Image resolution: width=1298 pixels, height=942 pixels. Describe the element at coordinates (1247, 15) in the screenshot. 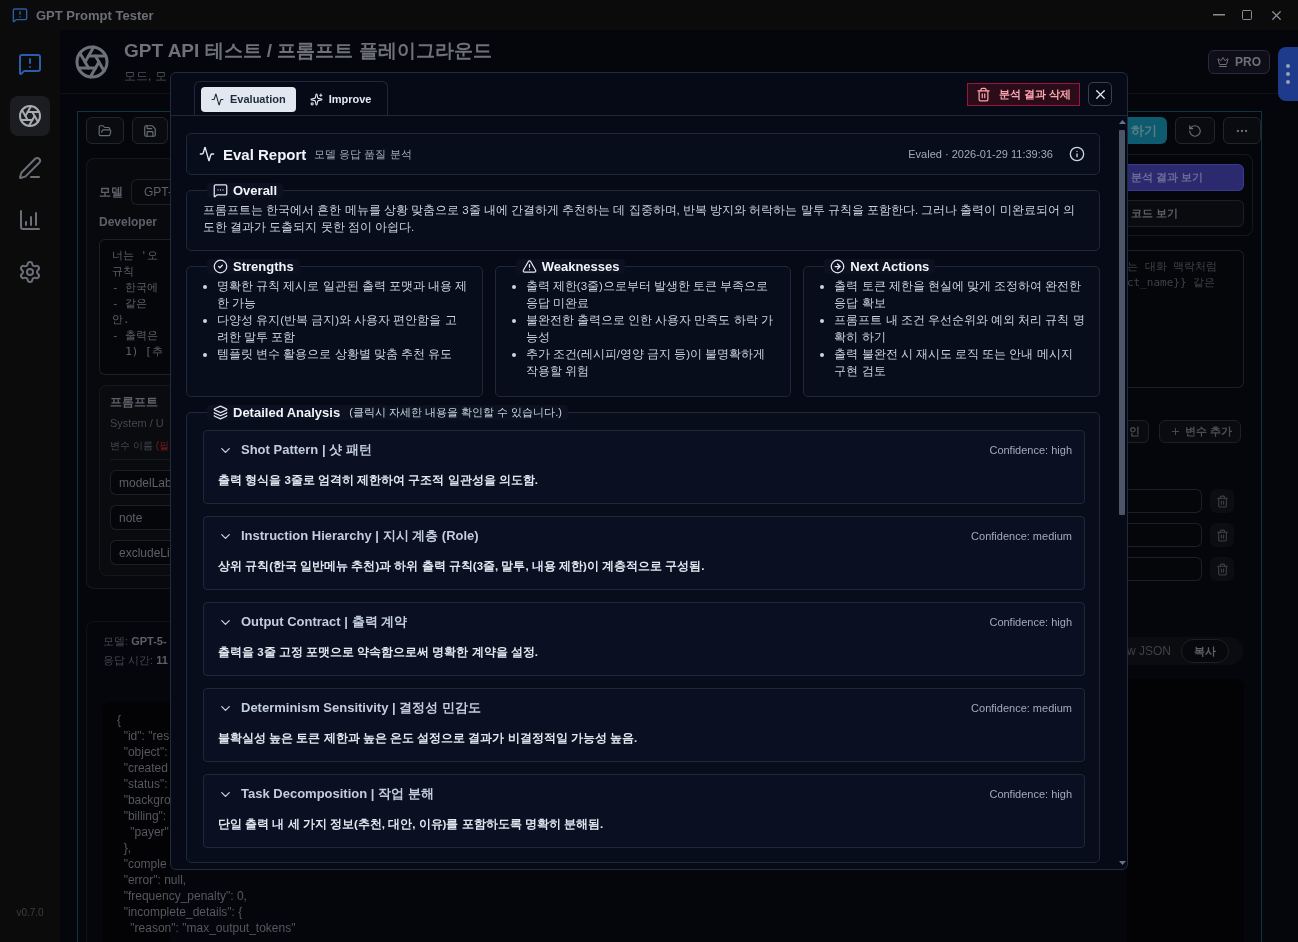

I see `maximize-icon` at that location.